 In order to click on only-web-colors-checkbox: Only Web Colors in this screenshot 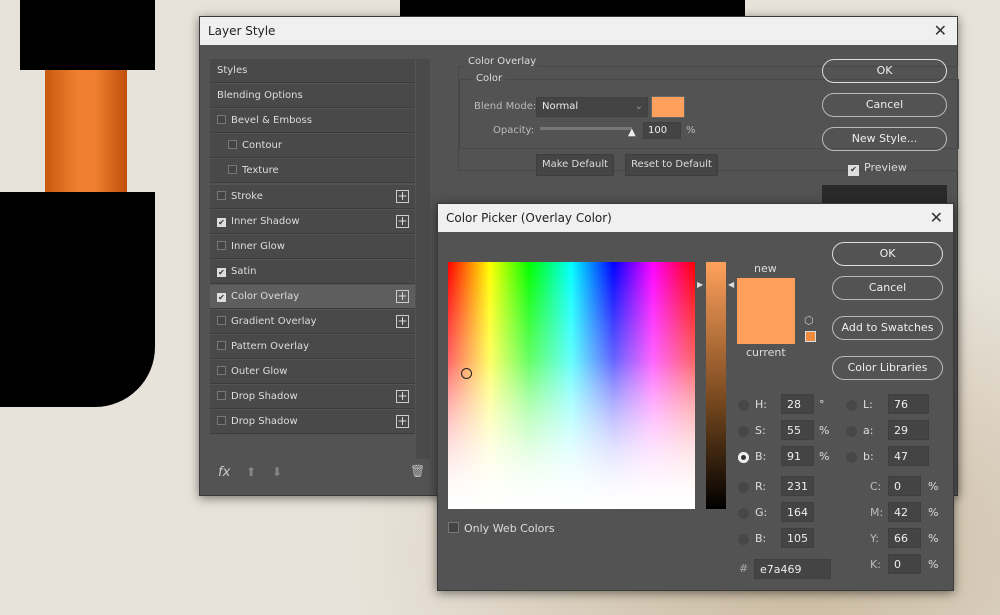, I will do `click(501, 528)`.